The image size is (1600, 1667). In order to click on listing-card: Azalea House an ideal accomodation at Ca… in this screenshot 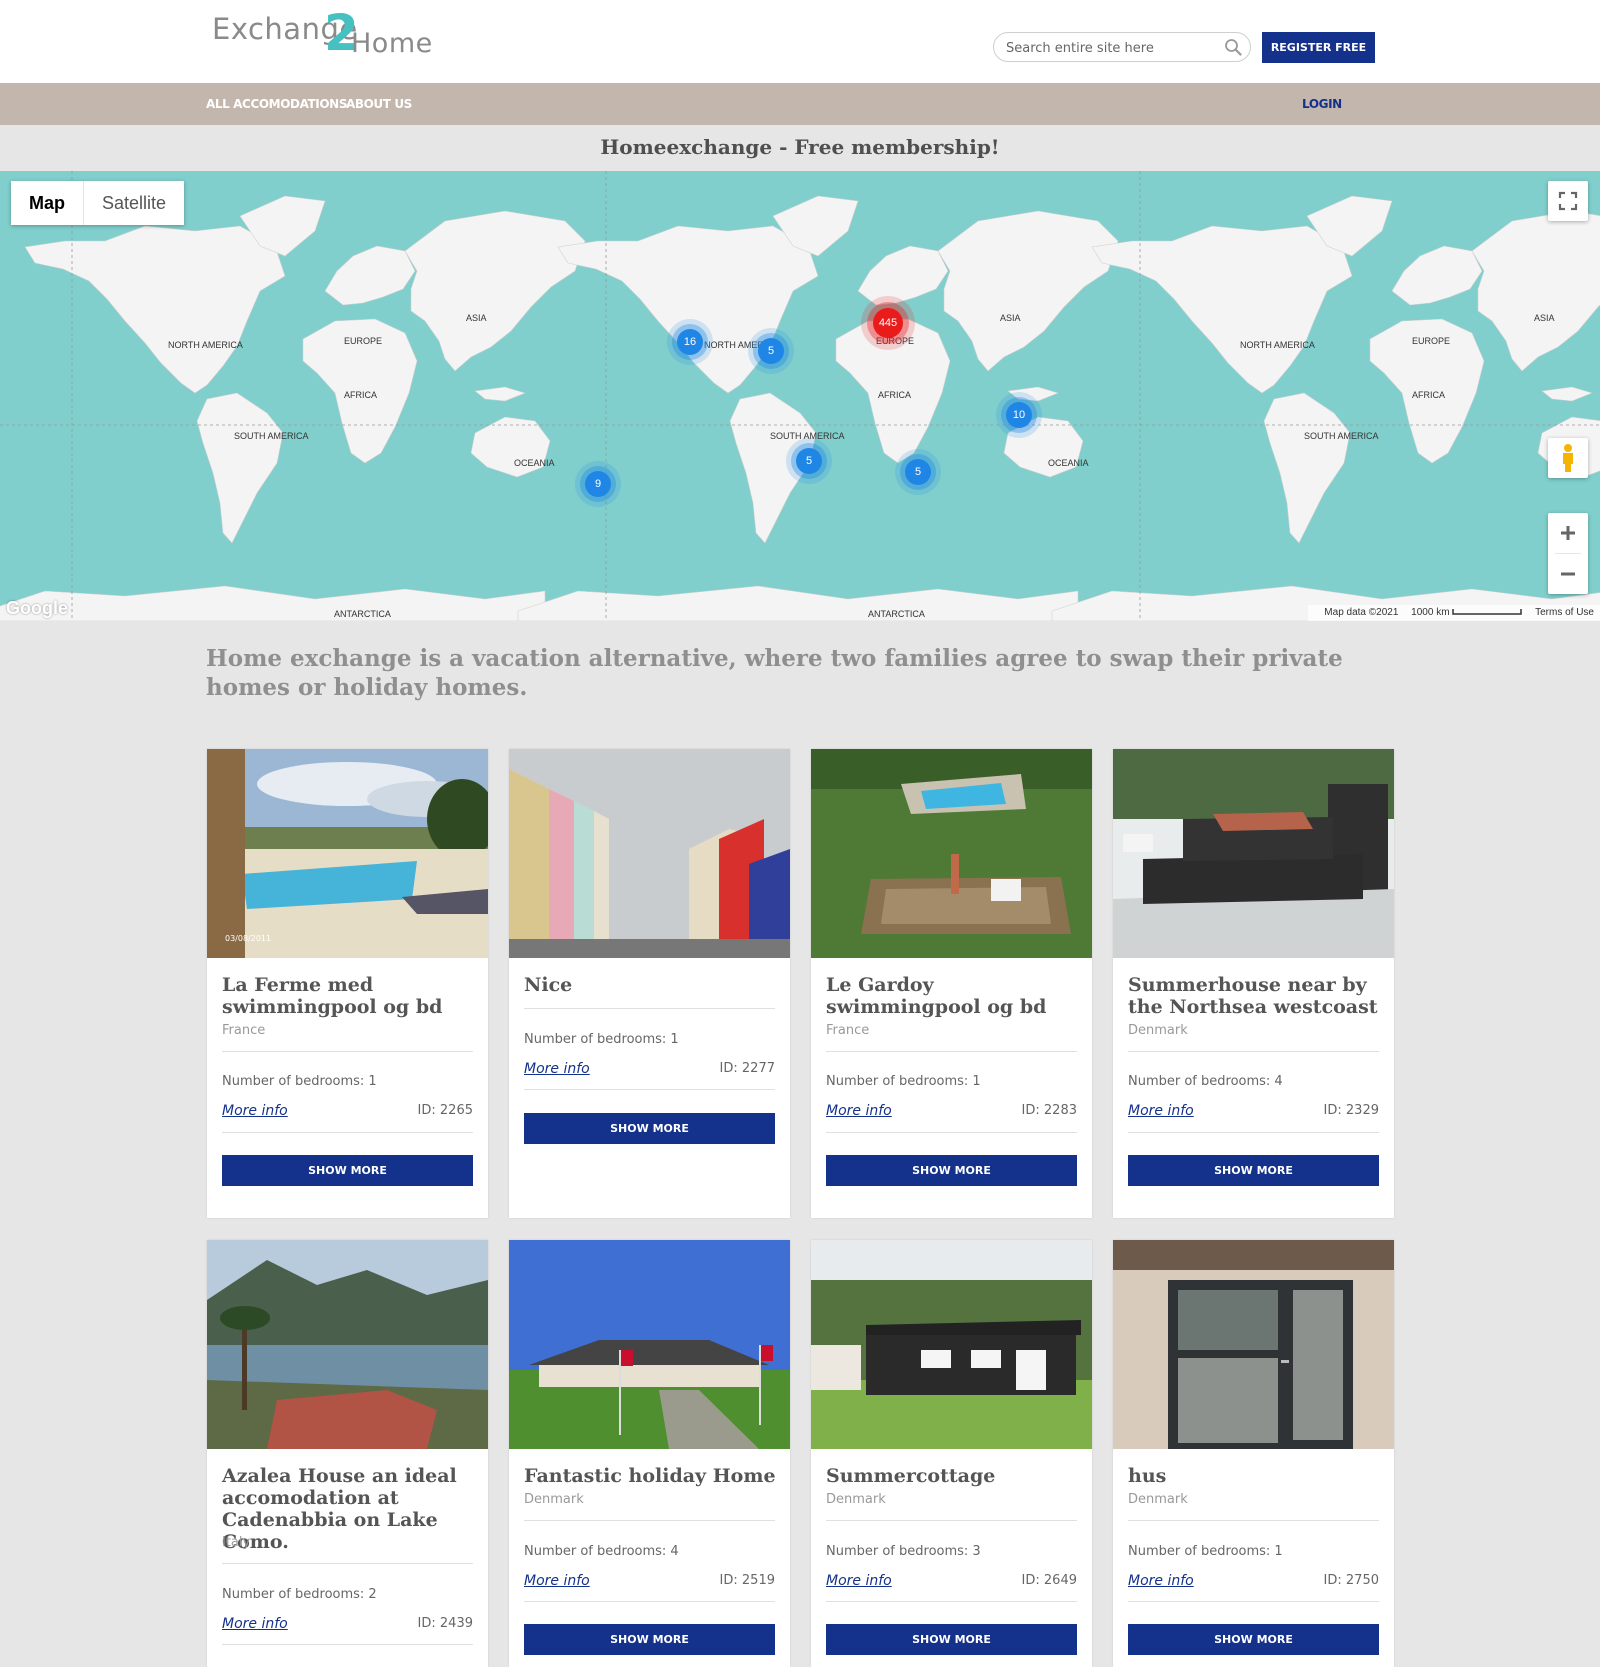, I will do `click(347, 1453)`.